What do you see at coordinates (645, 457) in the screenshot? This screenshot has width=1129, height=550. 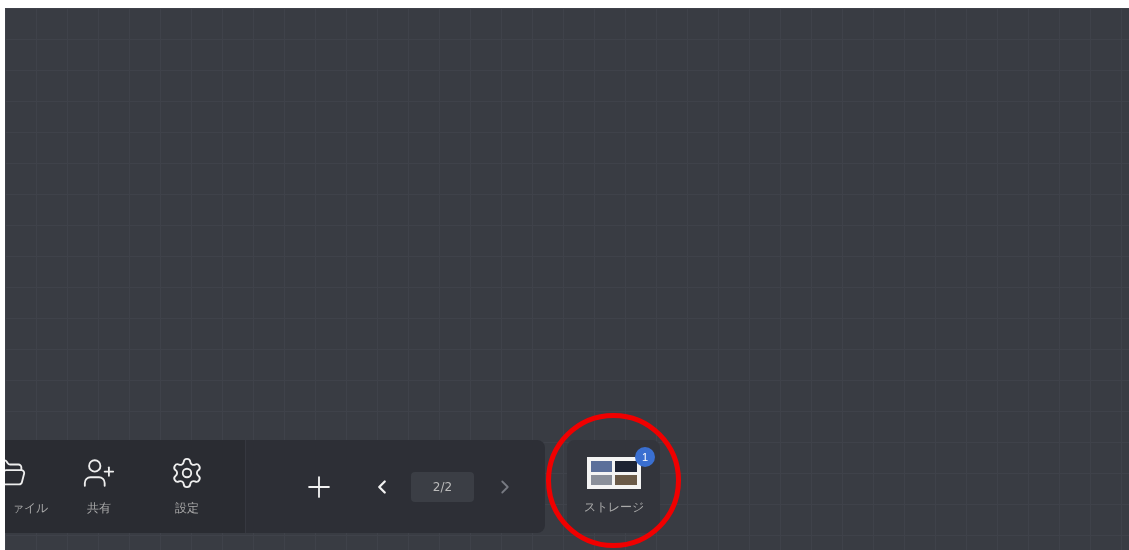 I see `count-badge: 1` at bounding box center [645, 457].